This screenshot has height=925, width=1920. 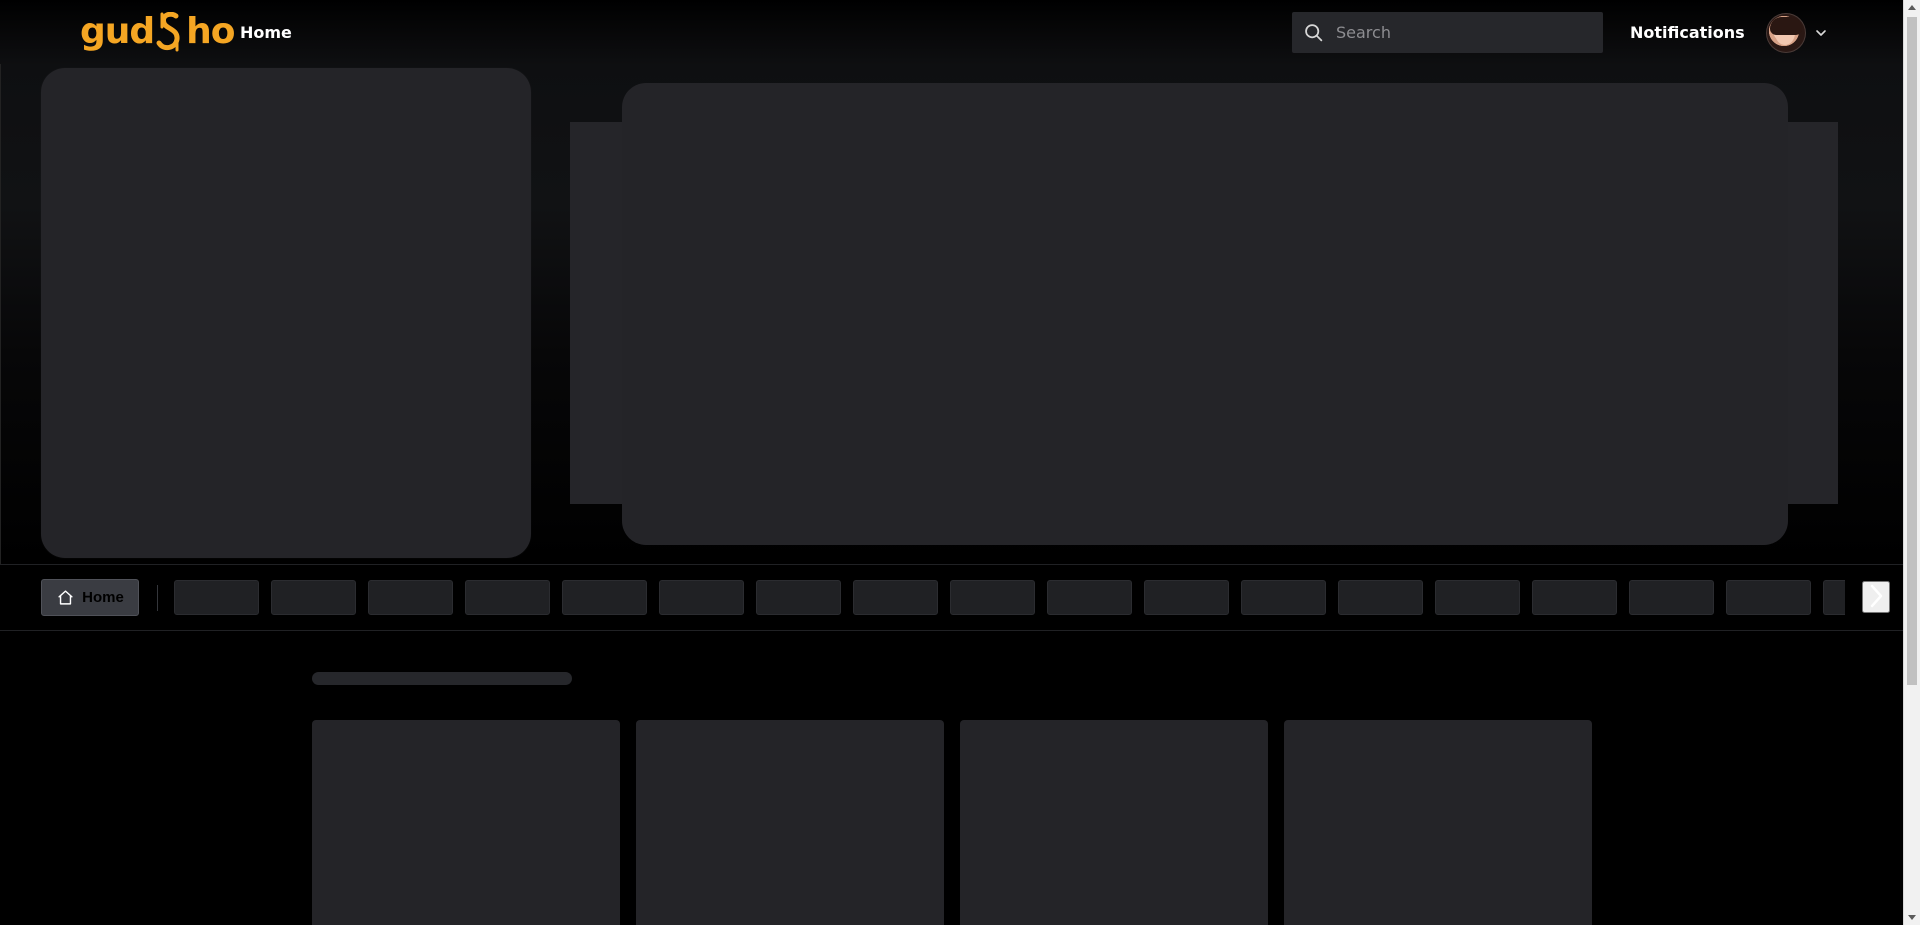 I want to click on home-chip-label: Home, so click(x=103, y=597).